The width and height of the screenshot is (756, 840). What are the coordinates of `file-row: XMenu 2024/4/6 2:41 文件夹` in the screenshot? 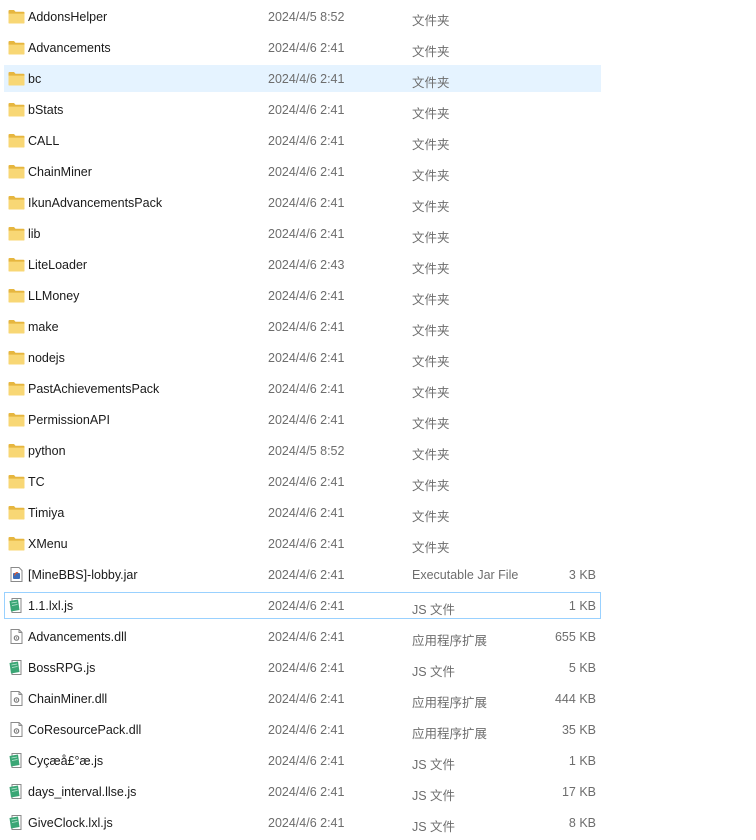 It's located at (302, 543).